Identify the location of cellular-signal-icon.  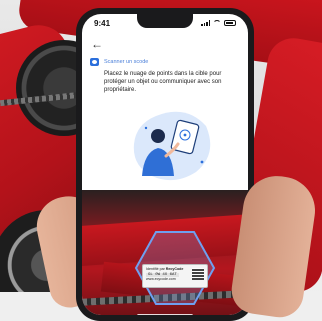
(205, 23).